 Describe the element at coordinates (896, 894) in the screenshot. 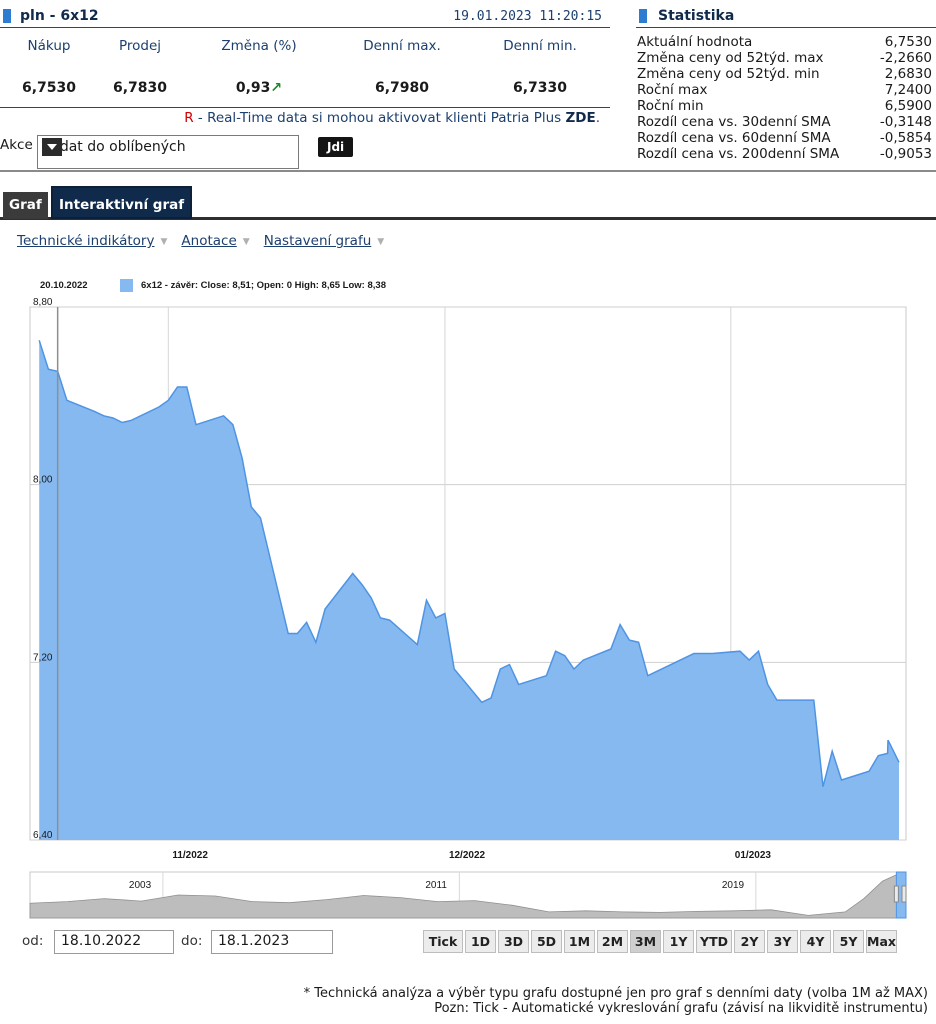

I see `navigator-handle-left` at that location.